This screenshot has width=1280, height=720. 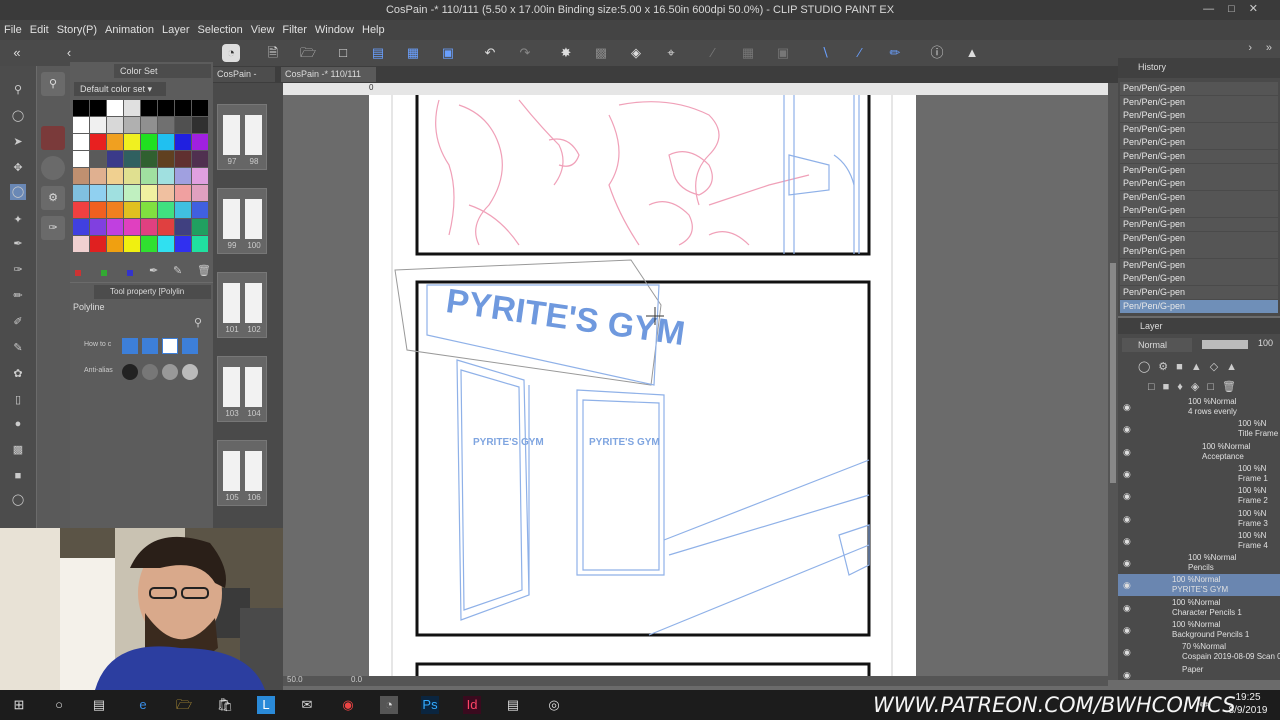 What do you see at coordinates (1151, 326) in the screenshot?
I see `layer-tab-label: Layer` at bounding box center [1151, 326].